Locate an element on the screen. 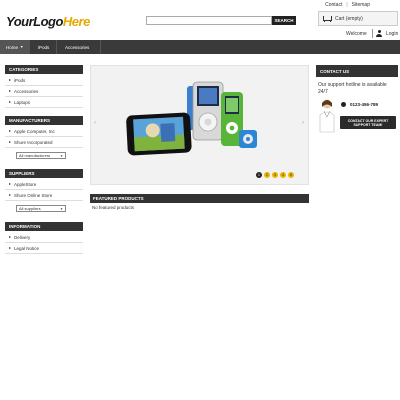 The image size is (400, 400). top-links: Contact | Sitemap is located at coordinates (347, 5).